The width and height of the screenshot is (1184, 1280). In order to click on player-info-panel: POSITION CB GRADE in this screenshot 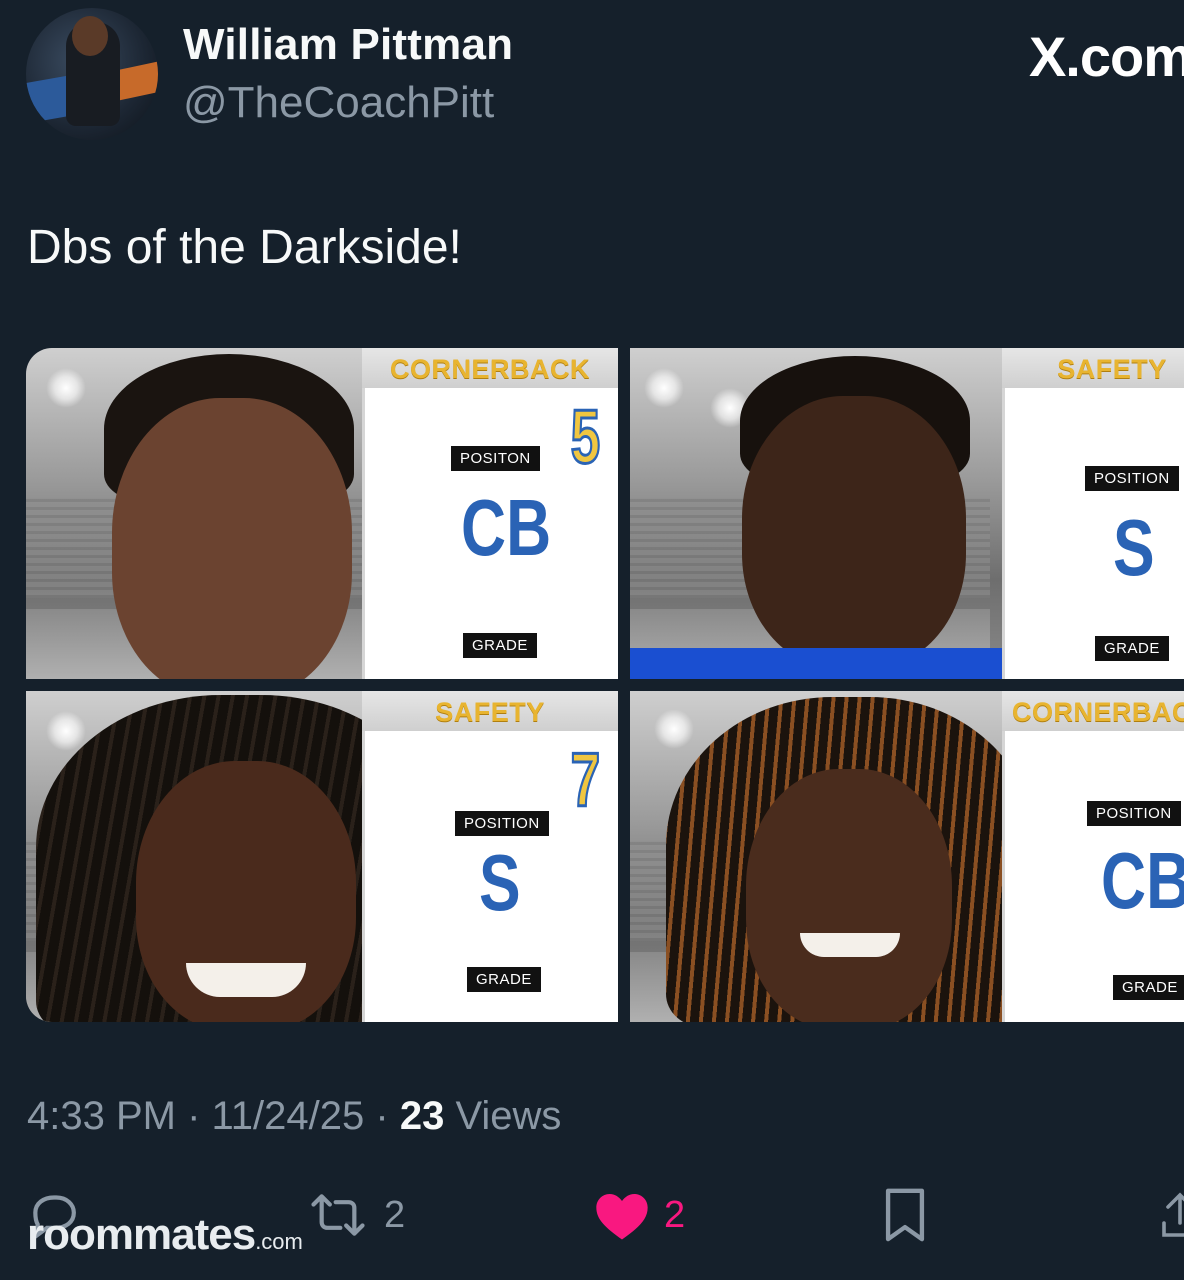, I will do `click(1093, 876)`.